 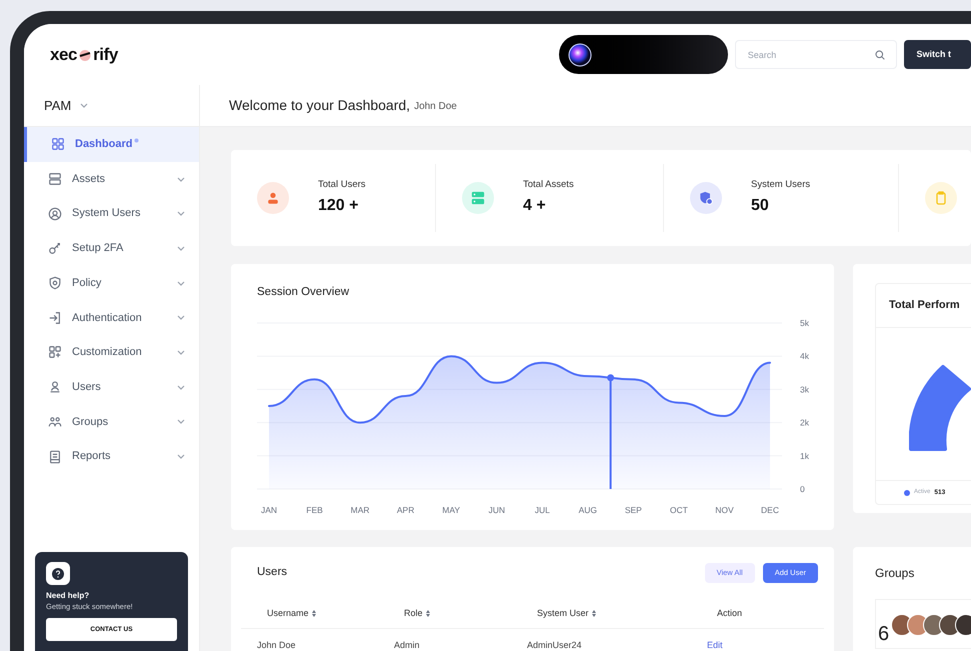 I want to click on table-cell: Admin, so click(x=407, y=645).